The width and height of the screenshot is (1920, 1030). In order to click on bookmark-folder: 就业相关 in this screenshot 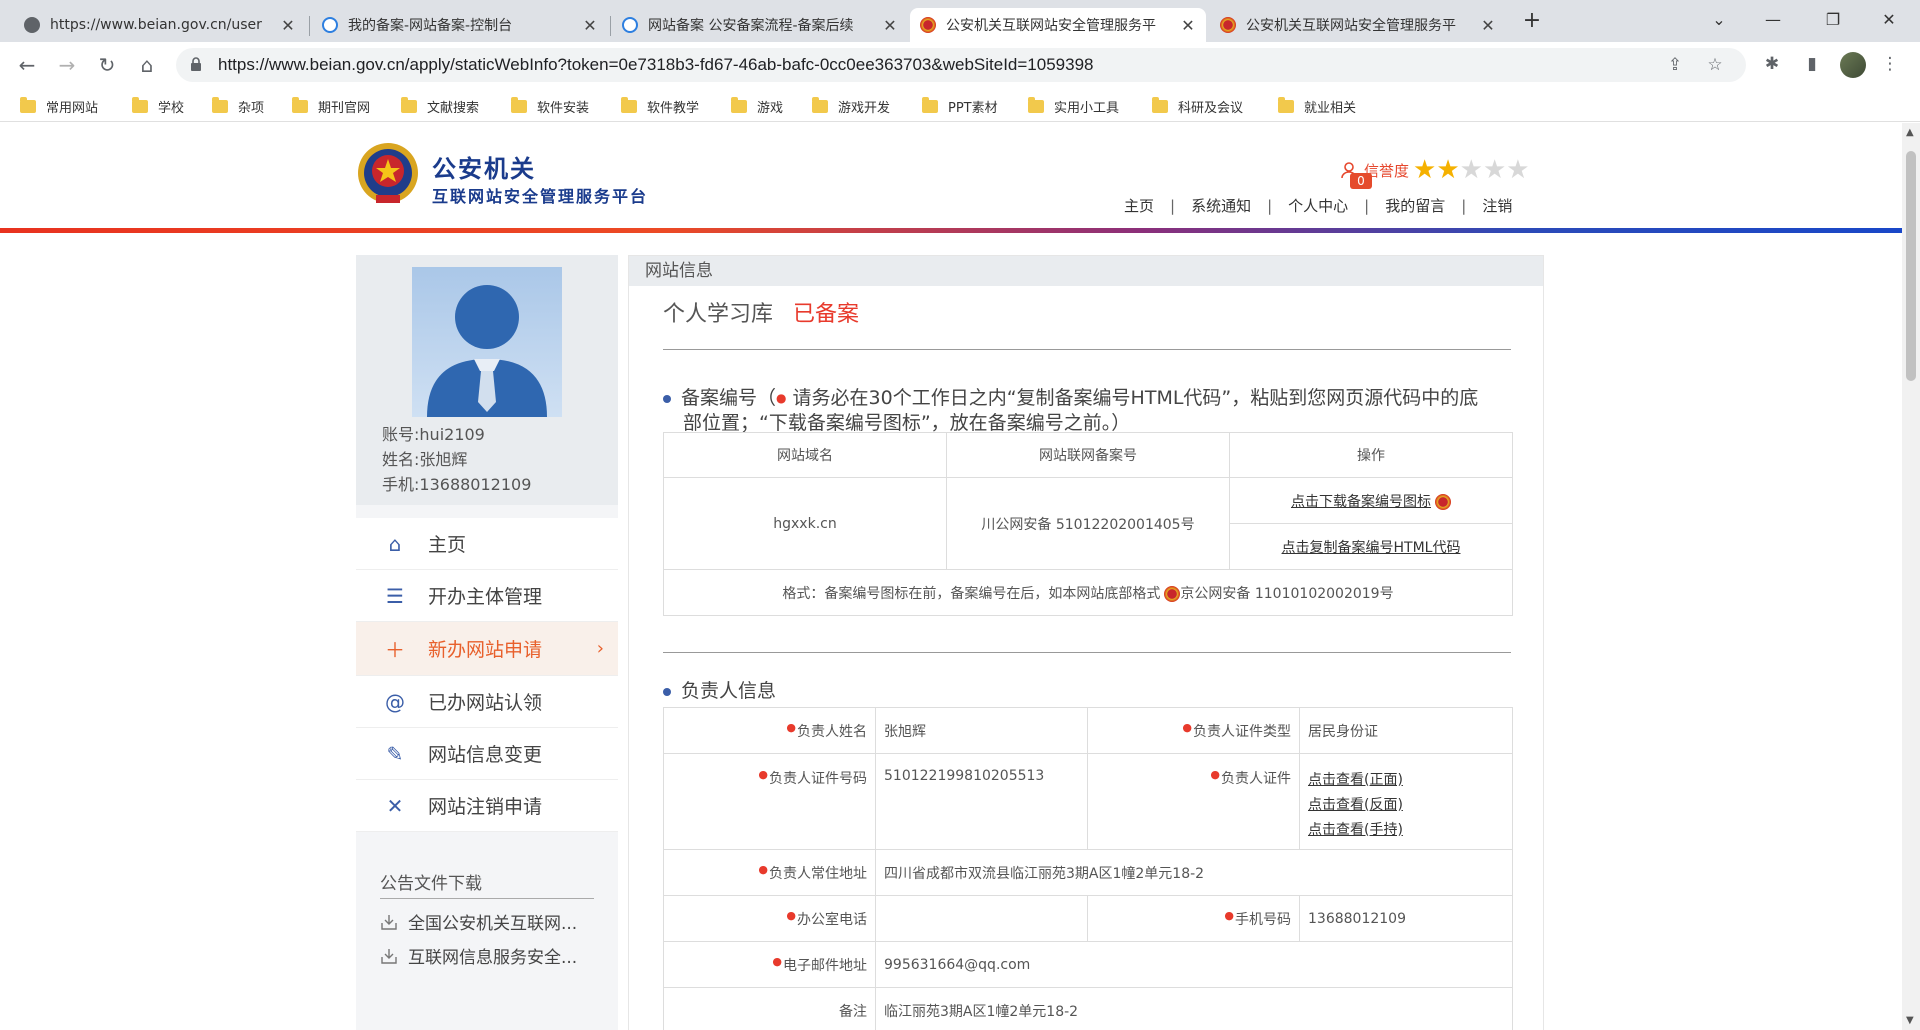, I will do `click(1317, 106)`.